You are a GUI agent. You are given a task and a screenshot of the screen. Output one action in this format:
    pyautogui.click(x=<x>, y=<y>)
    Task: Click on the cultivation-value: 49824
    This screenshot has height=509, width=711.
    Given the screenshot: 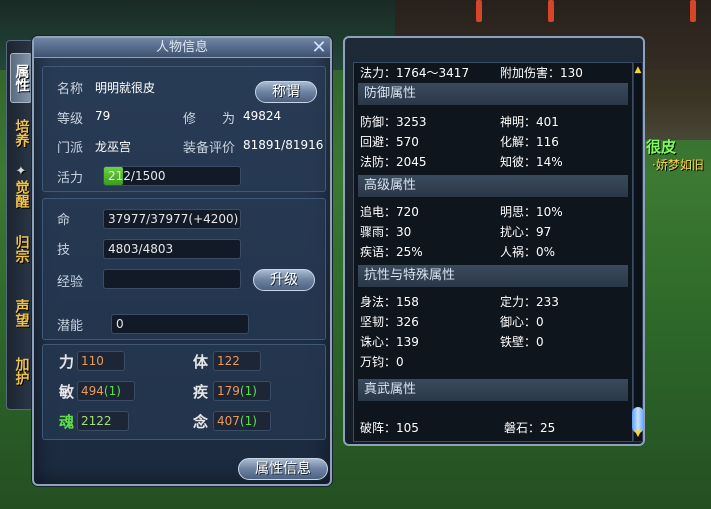 What is the action you would take?
    pyautogui.click(x=262, y=116)
    